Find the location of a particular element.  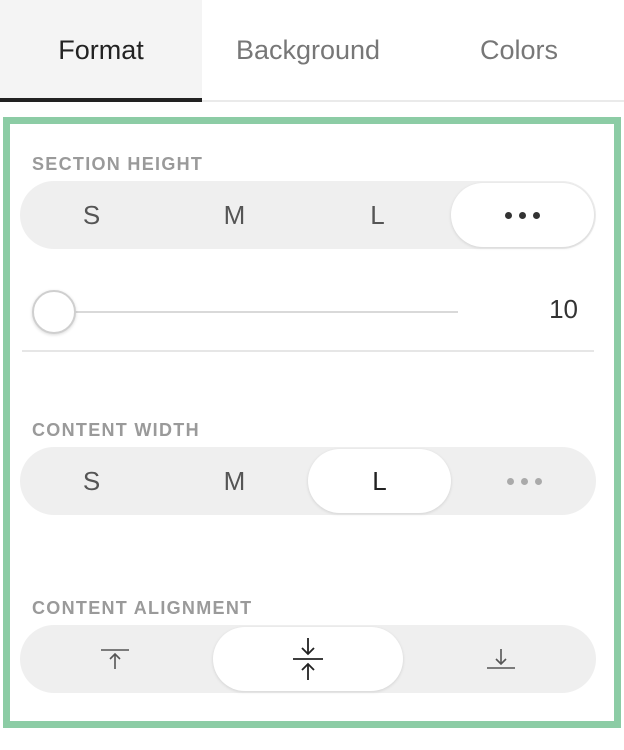

section-height-slider is located at coordinates (245, 312).